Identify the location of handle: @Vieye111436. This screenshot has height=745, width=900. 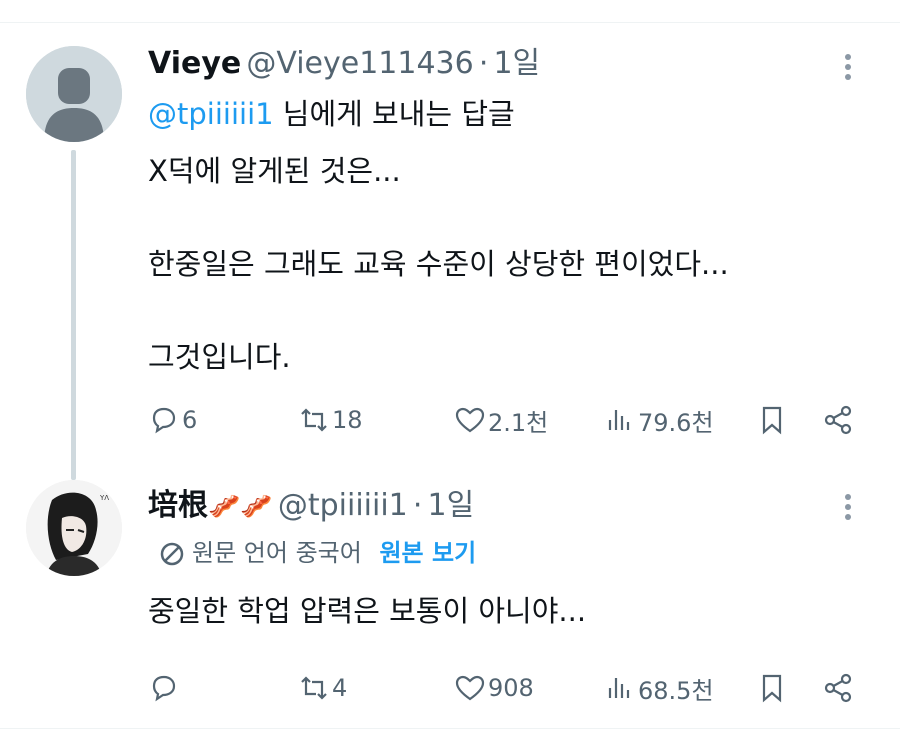
(359, 63).